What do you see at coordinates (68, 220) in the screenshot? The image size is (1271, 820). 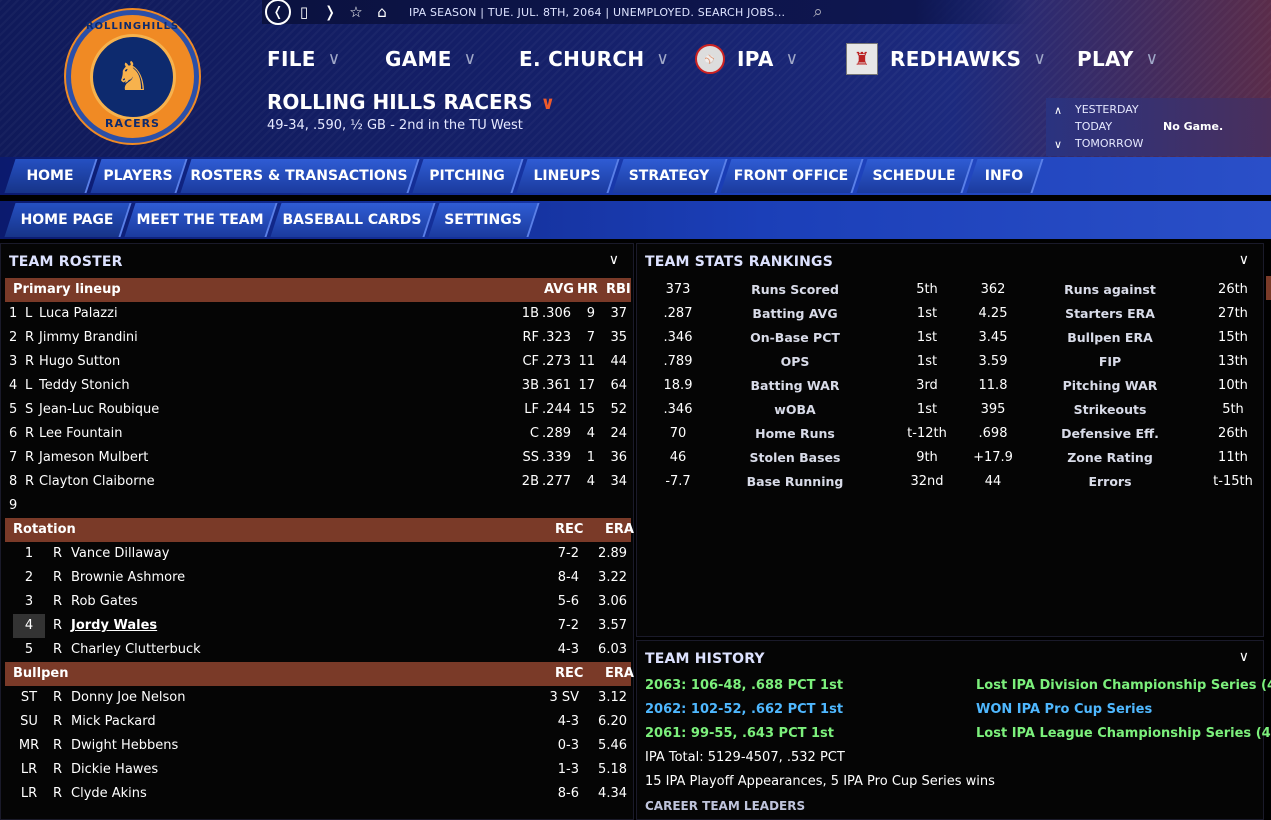 I see `tab-home-page: HOME PAGE` at bounding box center [68, 220].